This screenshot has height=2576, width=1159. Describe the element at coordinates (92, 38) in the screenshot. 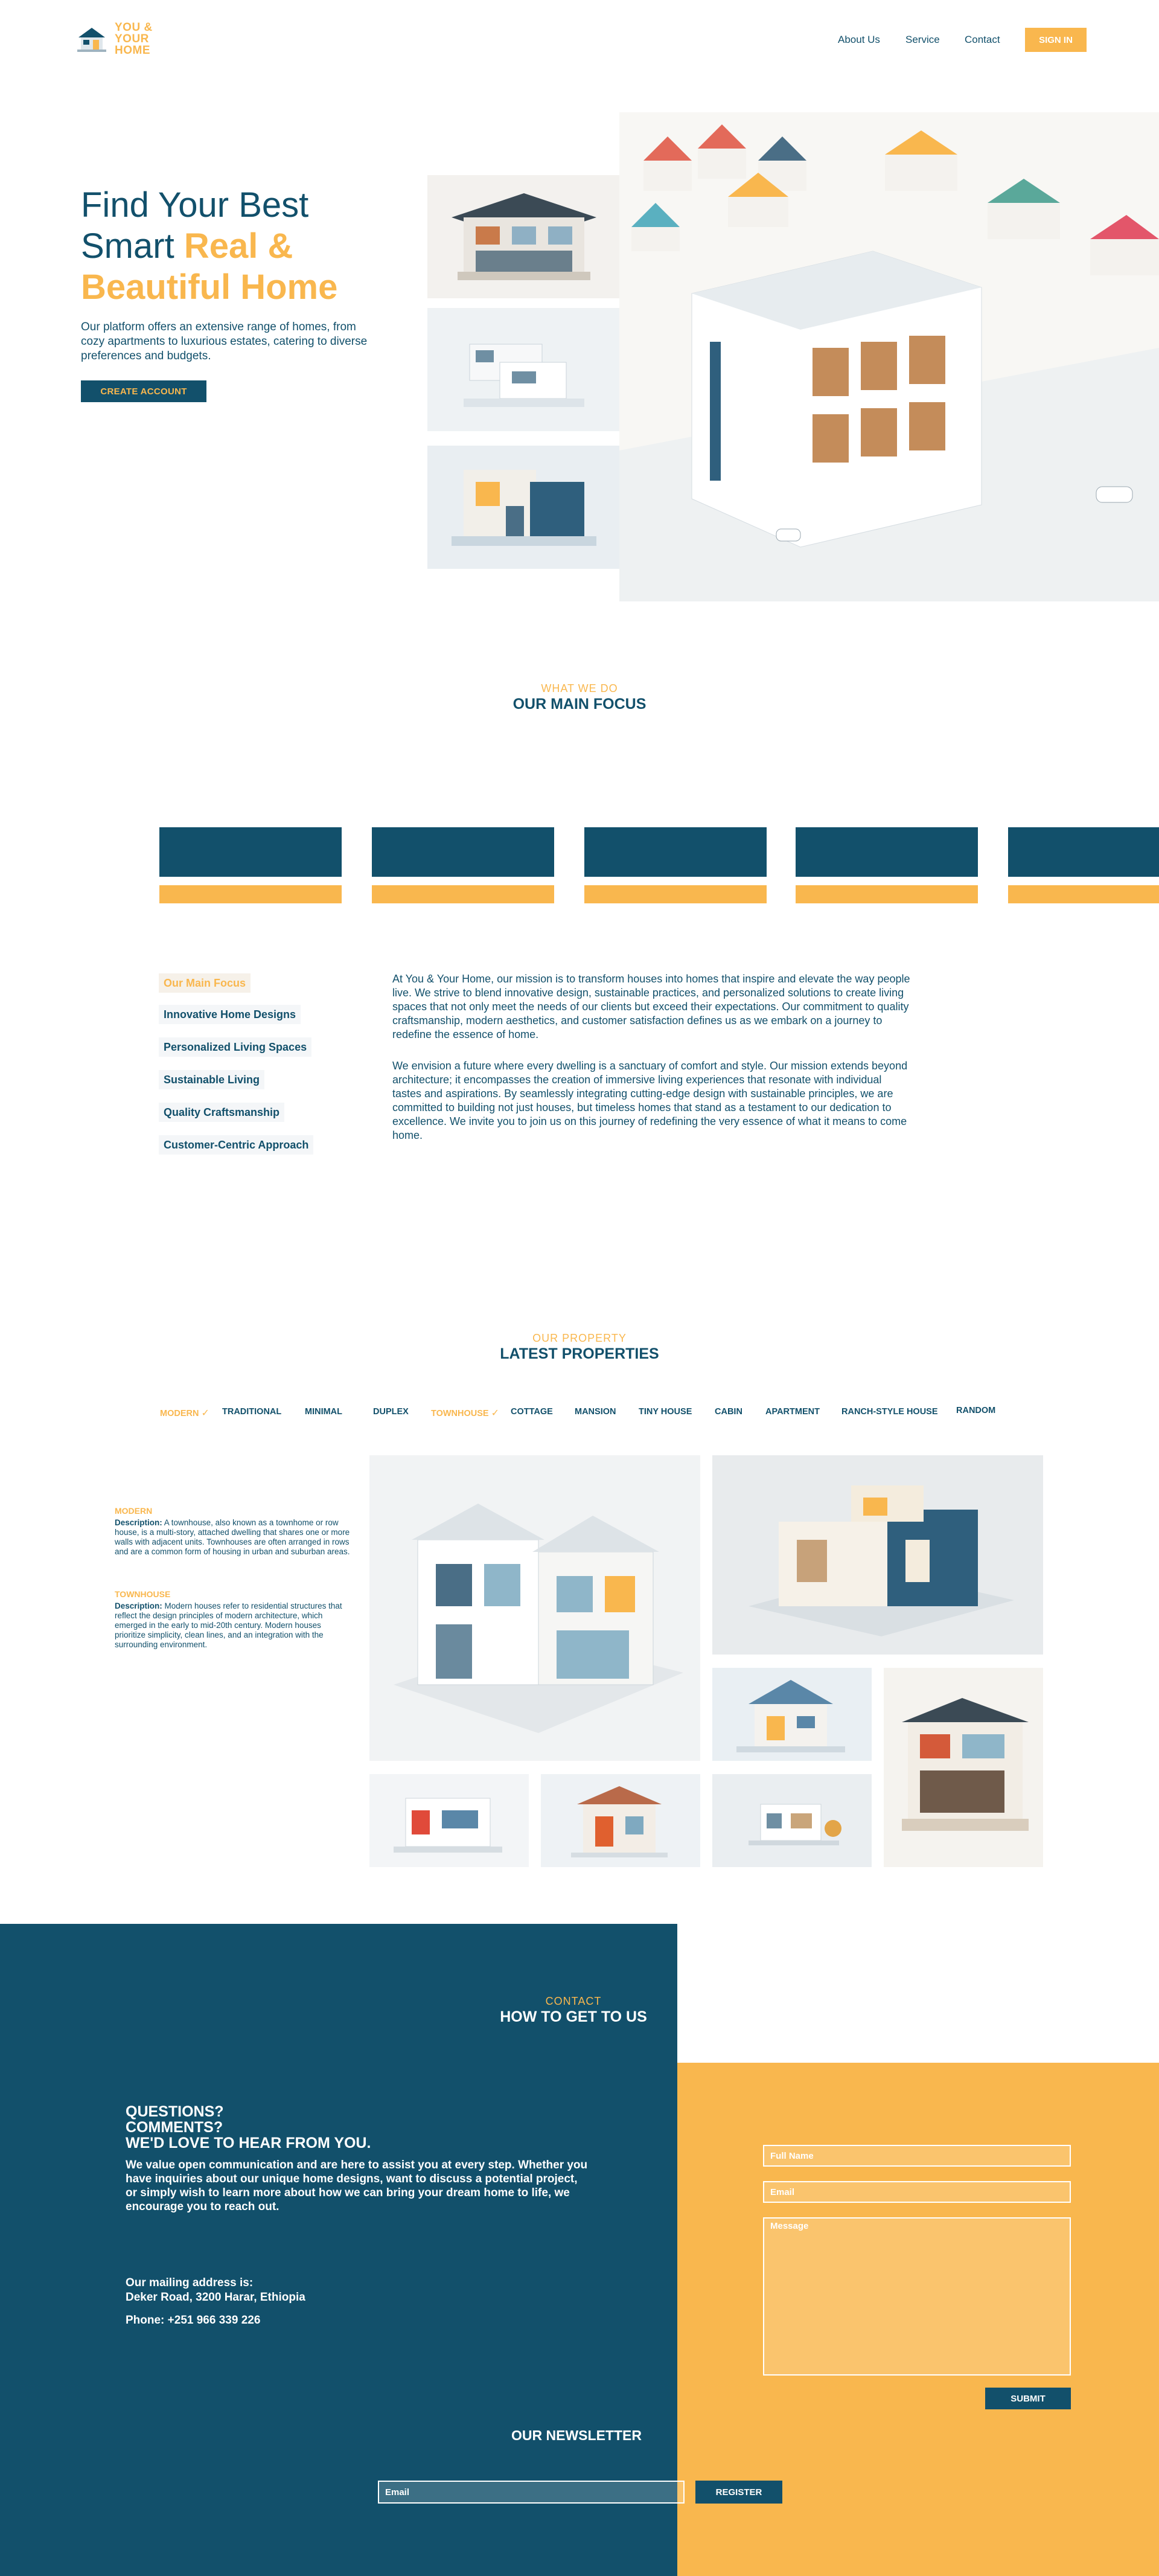

I see `house-logo-icon` at that location.